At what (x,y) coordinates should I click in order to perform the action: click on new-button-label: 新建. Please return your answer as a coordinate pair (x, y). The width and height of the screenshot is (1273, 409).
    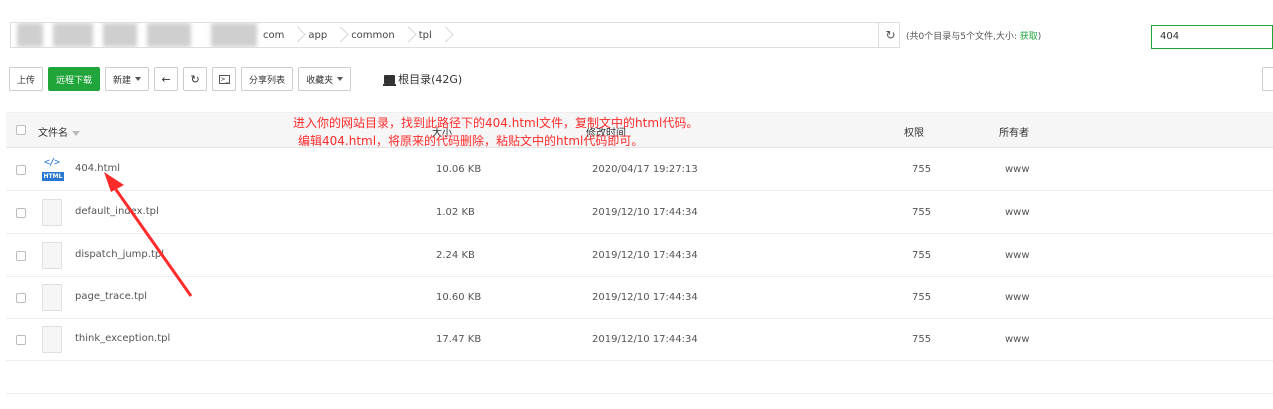
    Looking at the image, I should click on (122, 80).